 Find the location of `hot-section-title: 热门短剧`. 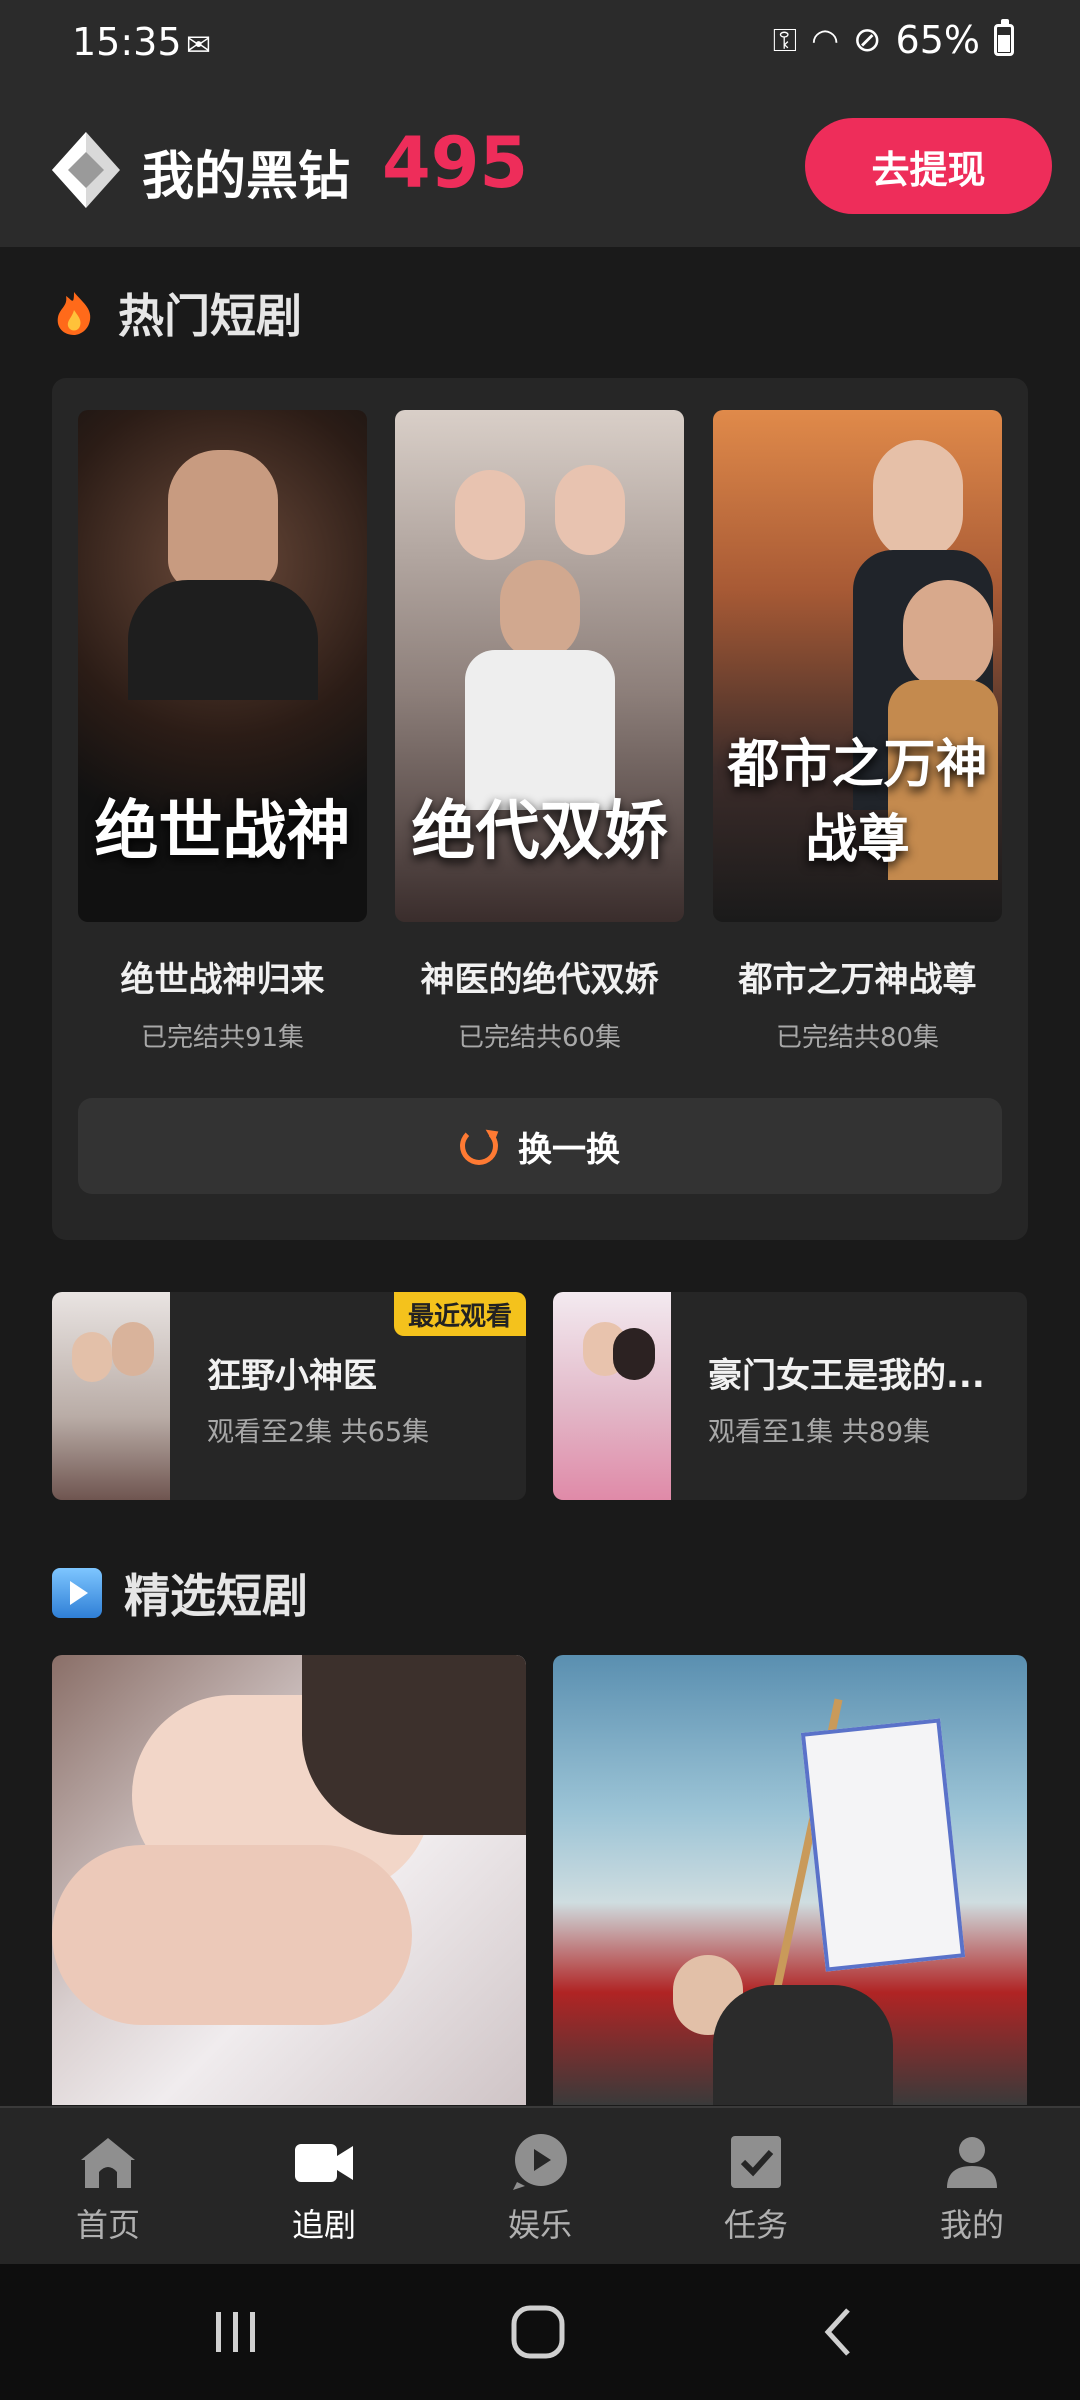

hot-section-title: 热门短剧 is located at coordinates (210, 316).